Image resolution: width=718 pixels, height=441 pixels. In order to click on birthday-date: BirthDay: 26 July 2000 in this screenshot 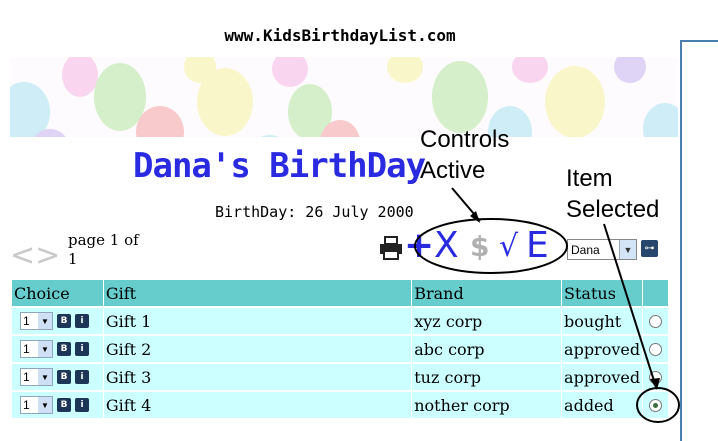, I will do `click(314, 212)`.